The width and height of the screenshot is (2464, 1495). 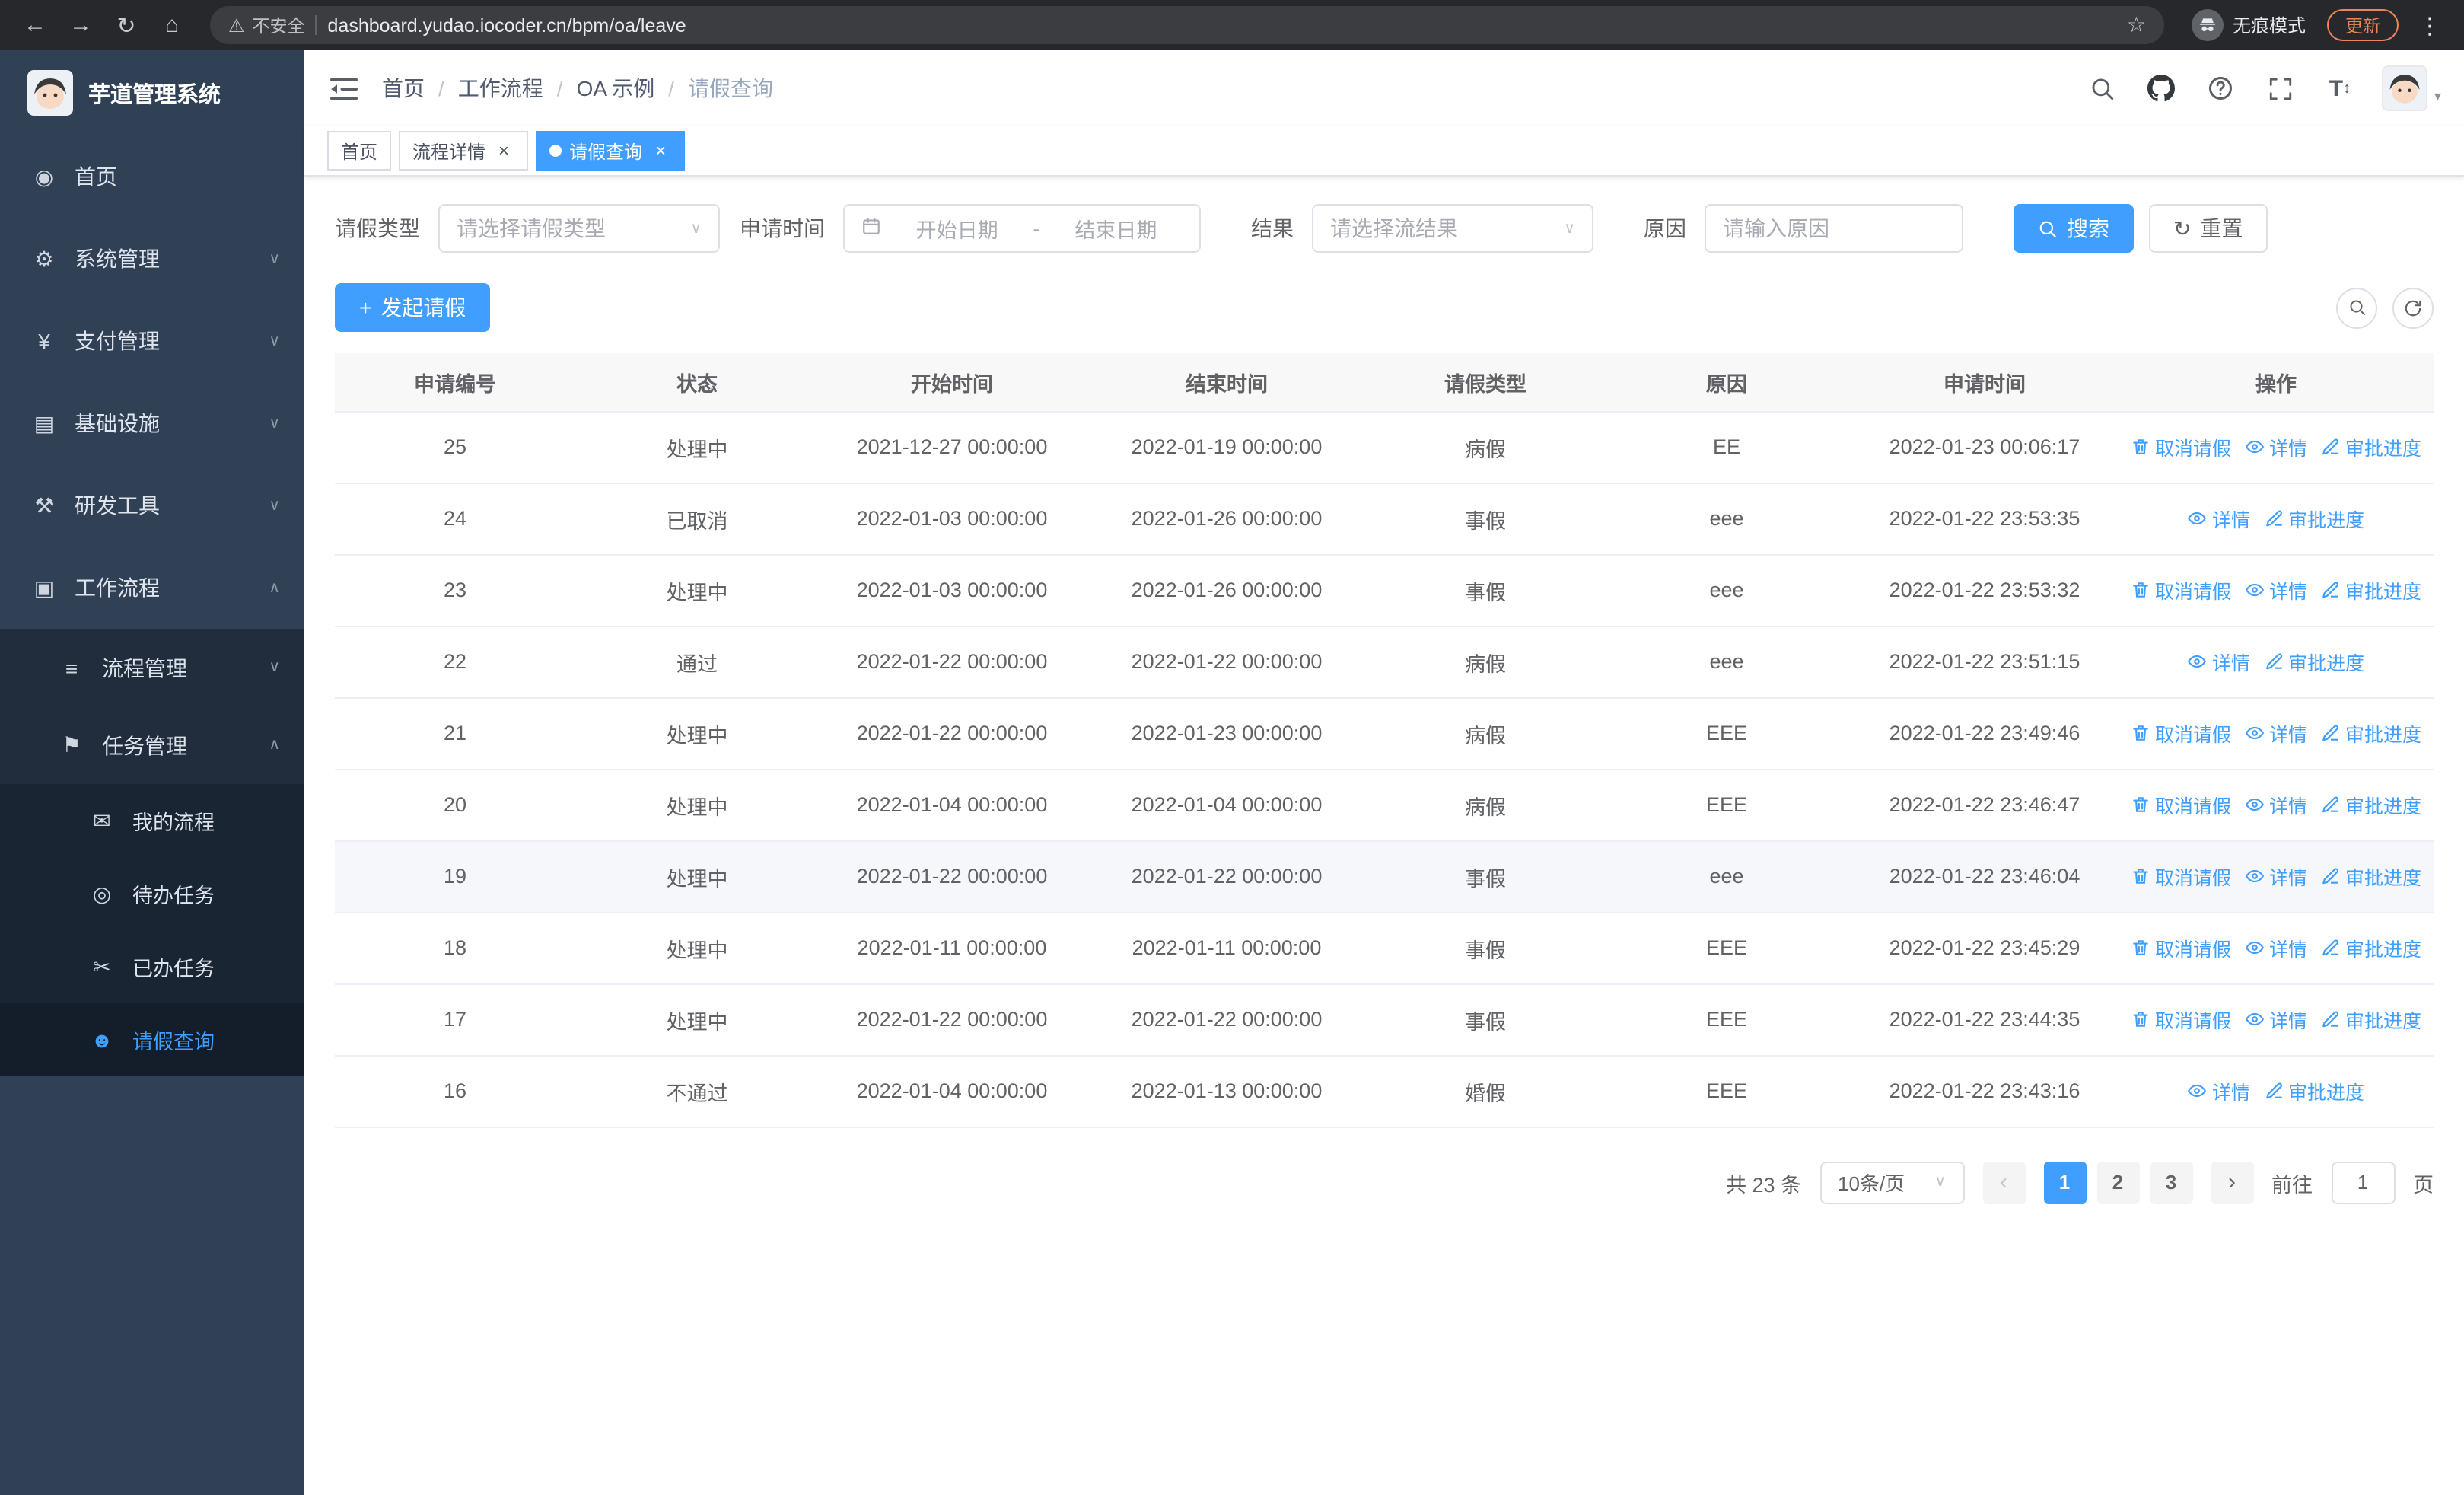 I want to click on back-icon: ←, so click(x=35, y=25).